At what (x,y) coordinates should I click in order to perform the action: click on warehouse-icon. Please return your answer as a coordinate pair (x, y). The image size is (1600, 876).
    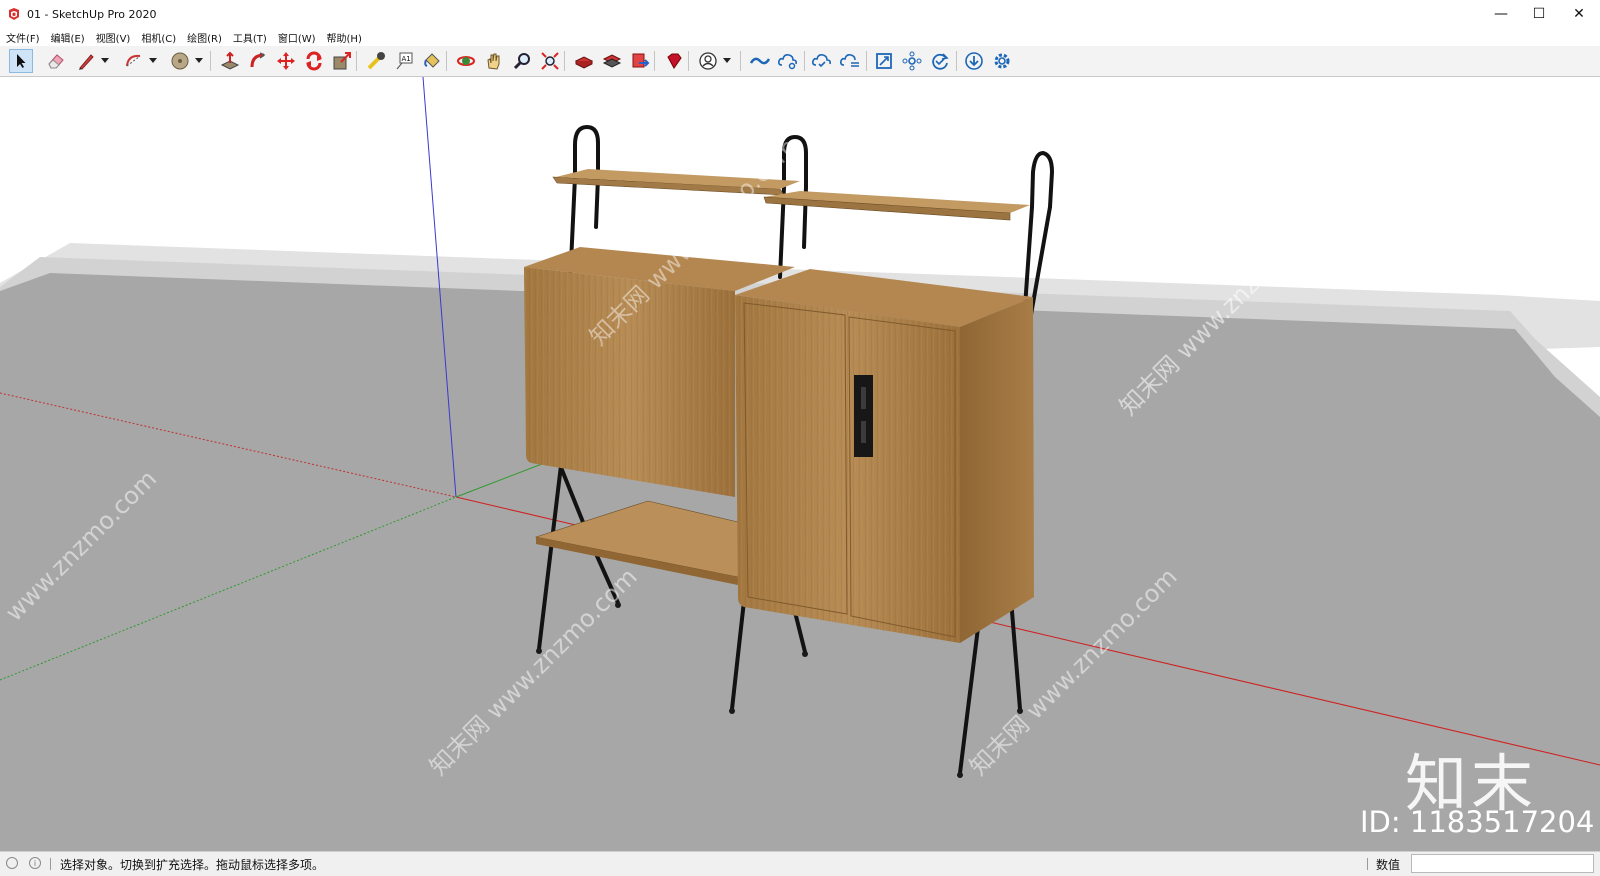
    Looking at the image, I should click on (584, 62).